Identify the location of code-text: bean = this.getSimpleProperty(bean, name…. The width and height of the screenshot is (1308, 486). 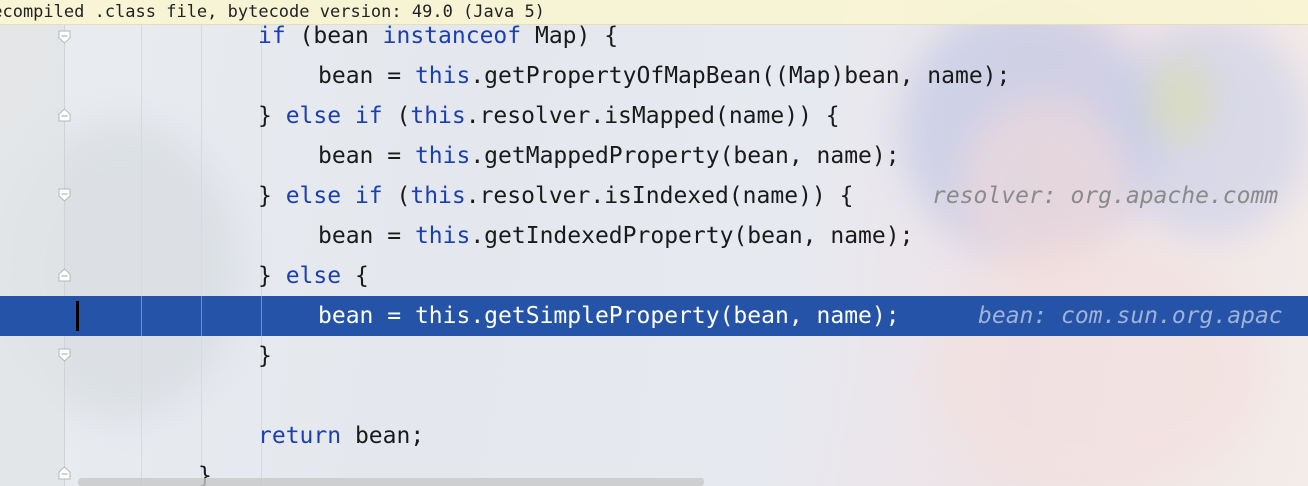
(609, 316).